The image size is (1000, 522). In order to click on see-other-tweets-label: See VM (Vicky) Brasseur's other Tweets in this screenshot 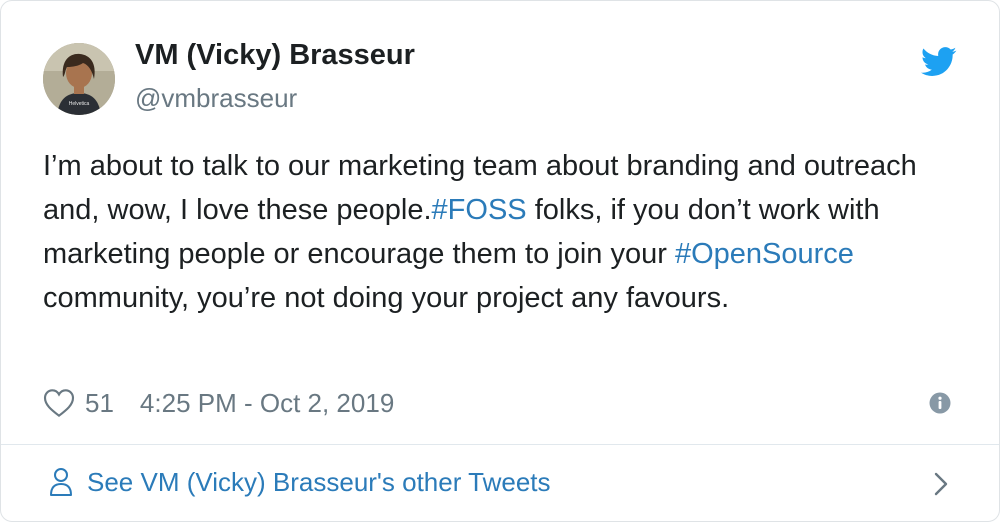, I will do `click(319, 482)`.